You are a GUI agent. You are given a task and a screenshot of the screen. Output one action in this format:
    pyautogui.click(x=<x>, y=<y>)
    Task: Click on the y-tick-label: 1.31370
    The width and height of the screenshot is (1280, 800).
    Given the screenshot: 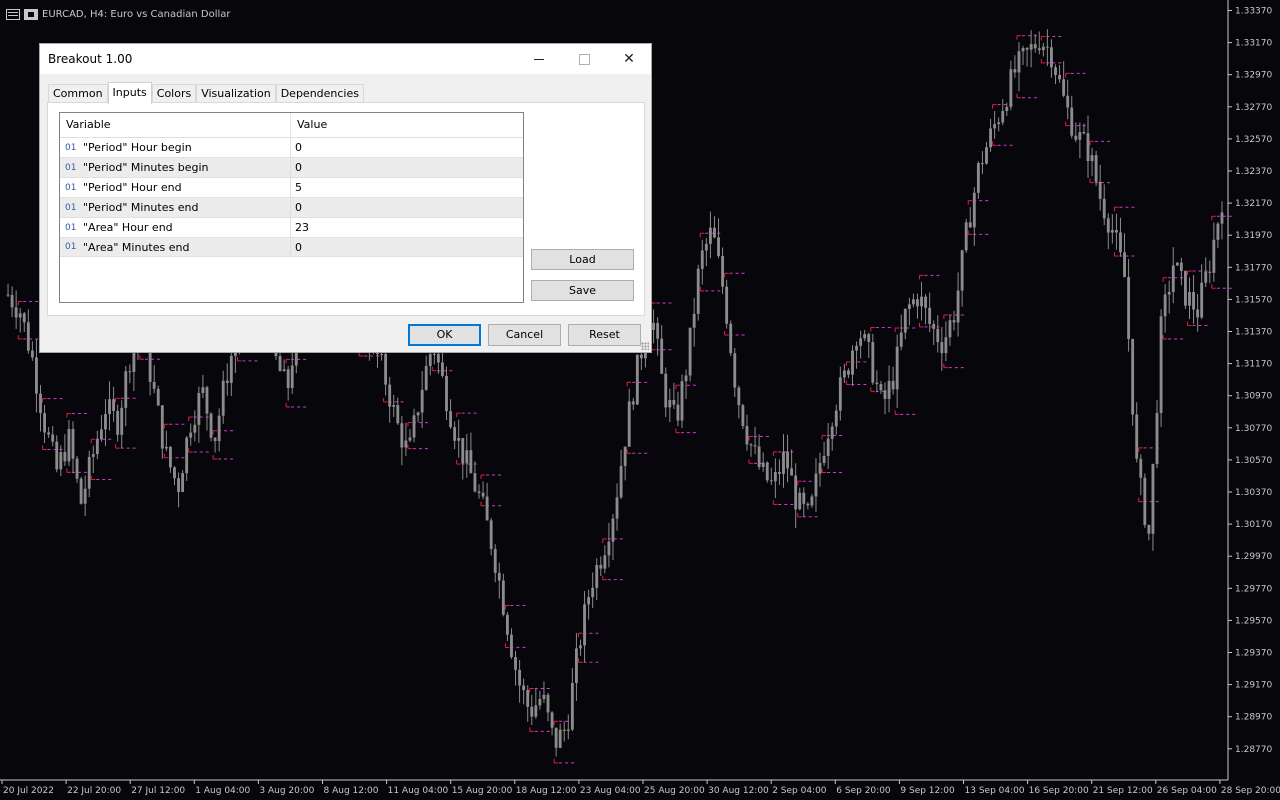 What is the action you would take?
    pyautogui.click(x=1253, y=333)
    